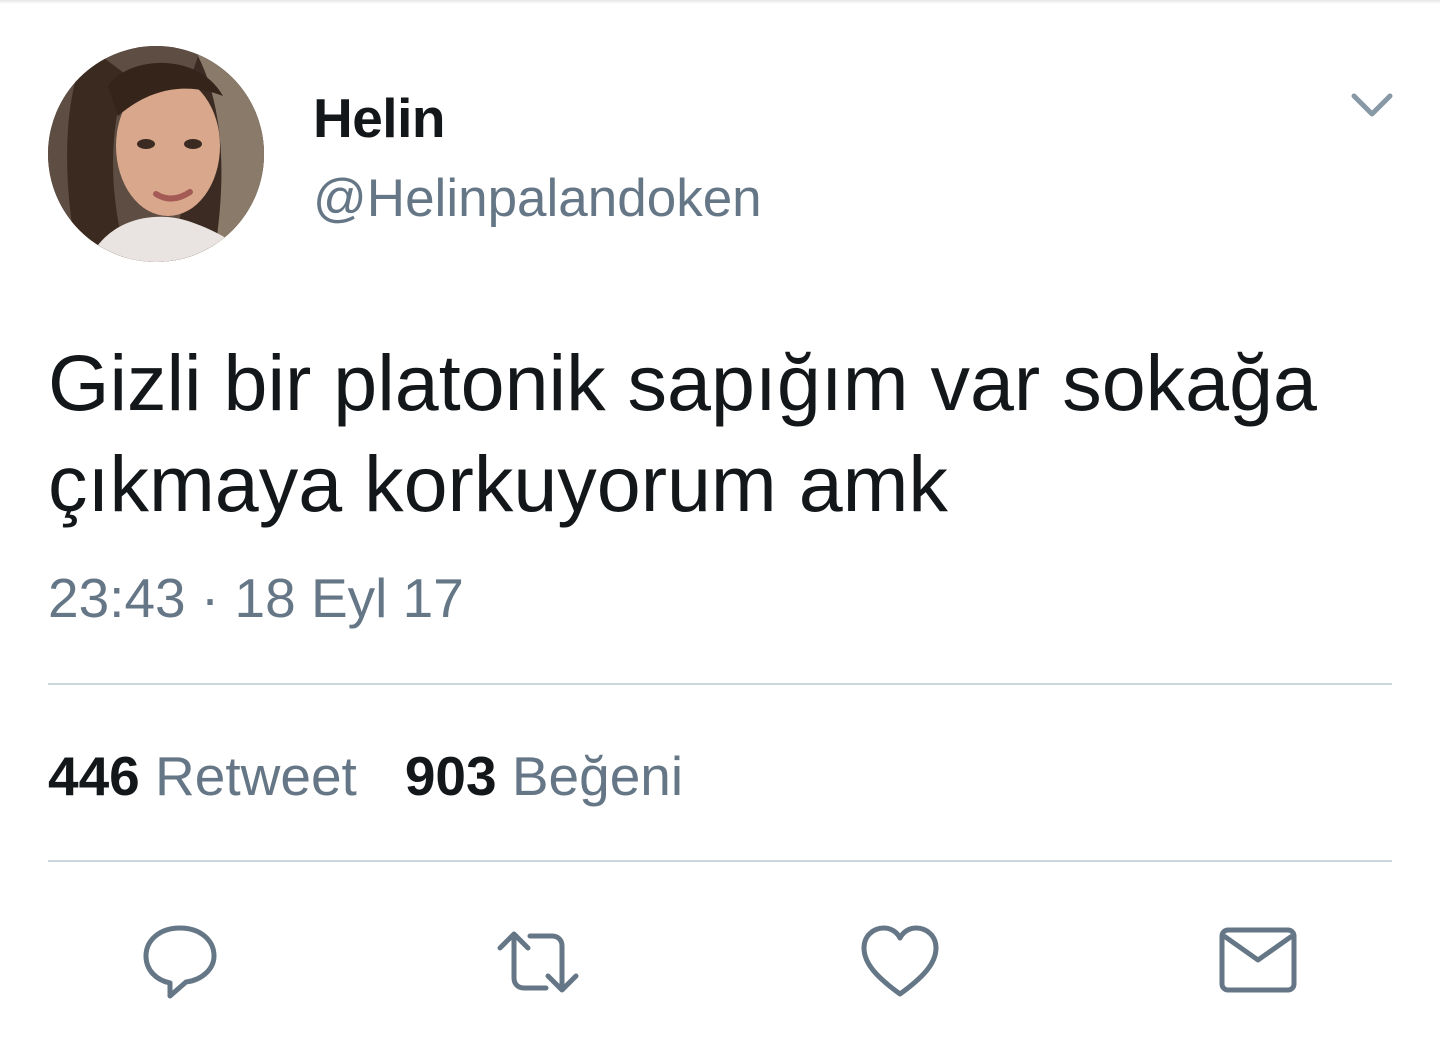  I want to click on heart-icon, so click(900, 961).